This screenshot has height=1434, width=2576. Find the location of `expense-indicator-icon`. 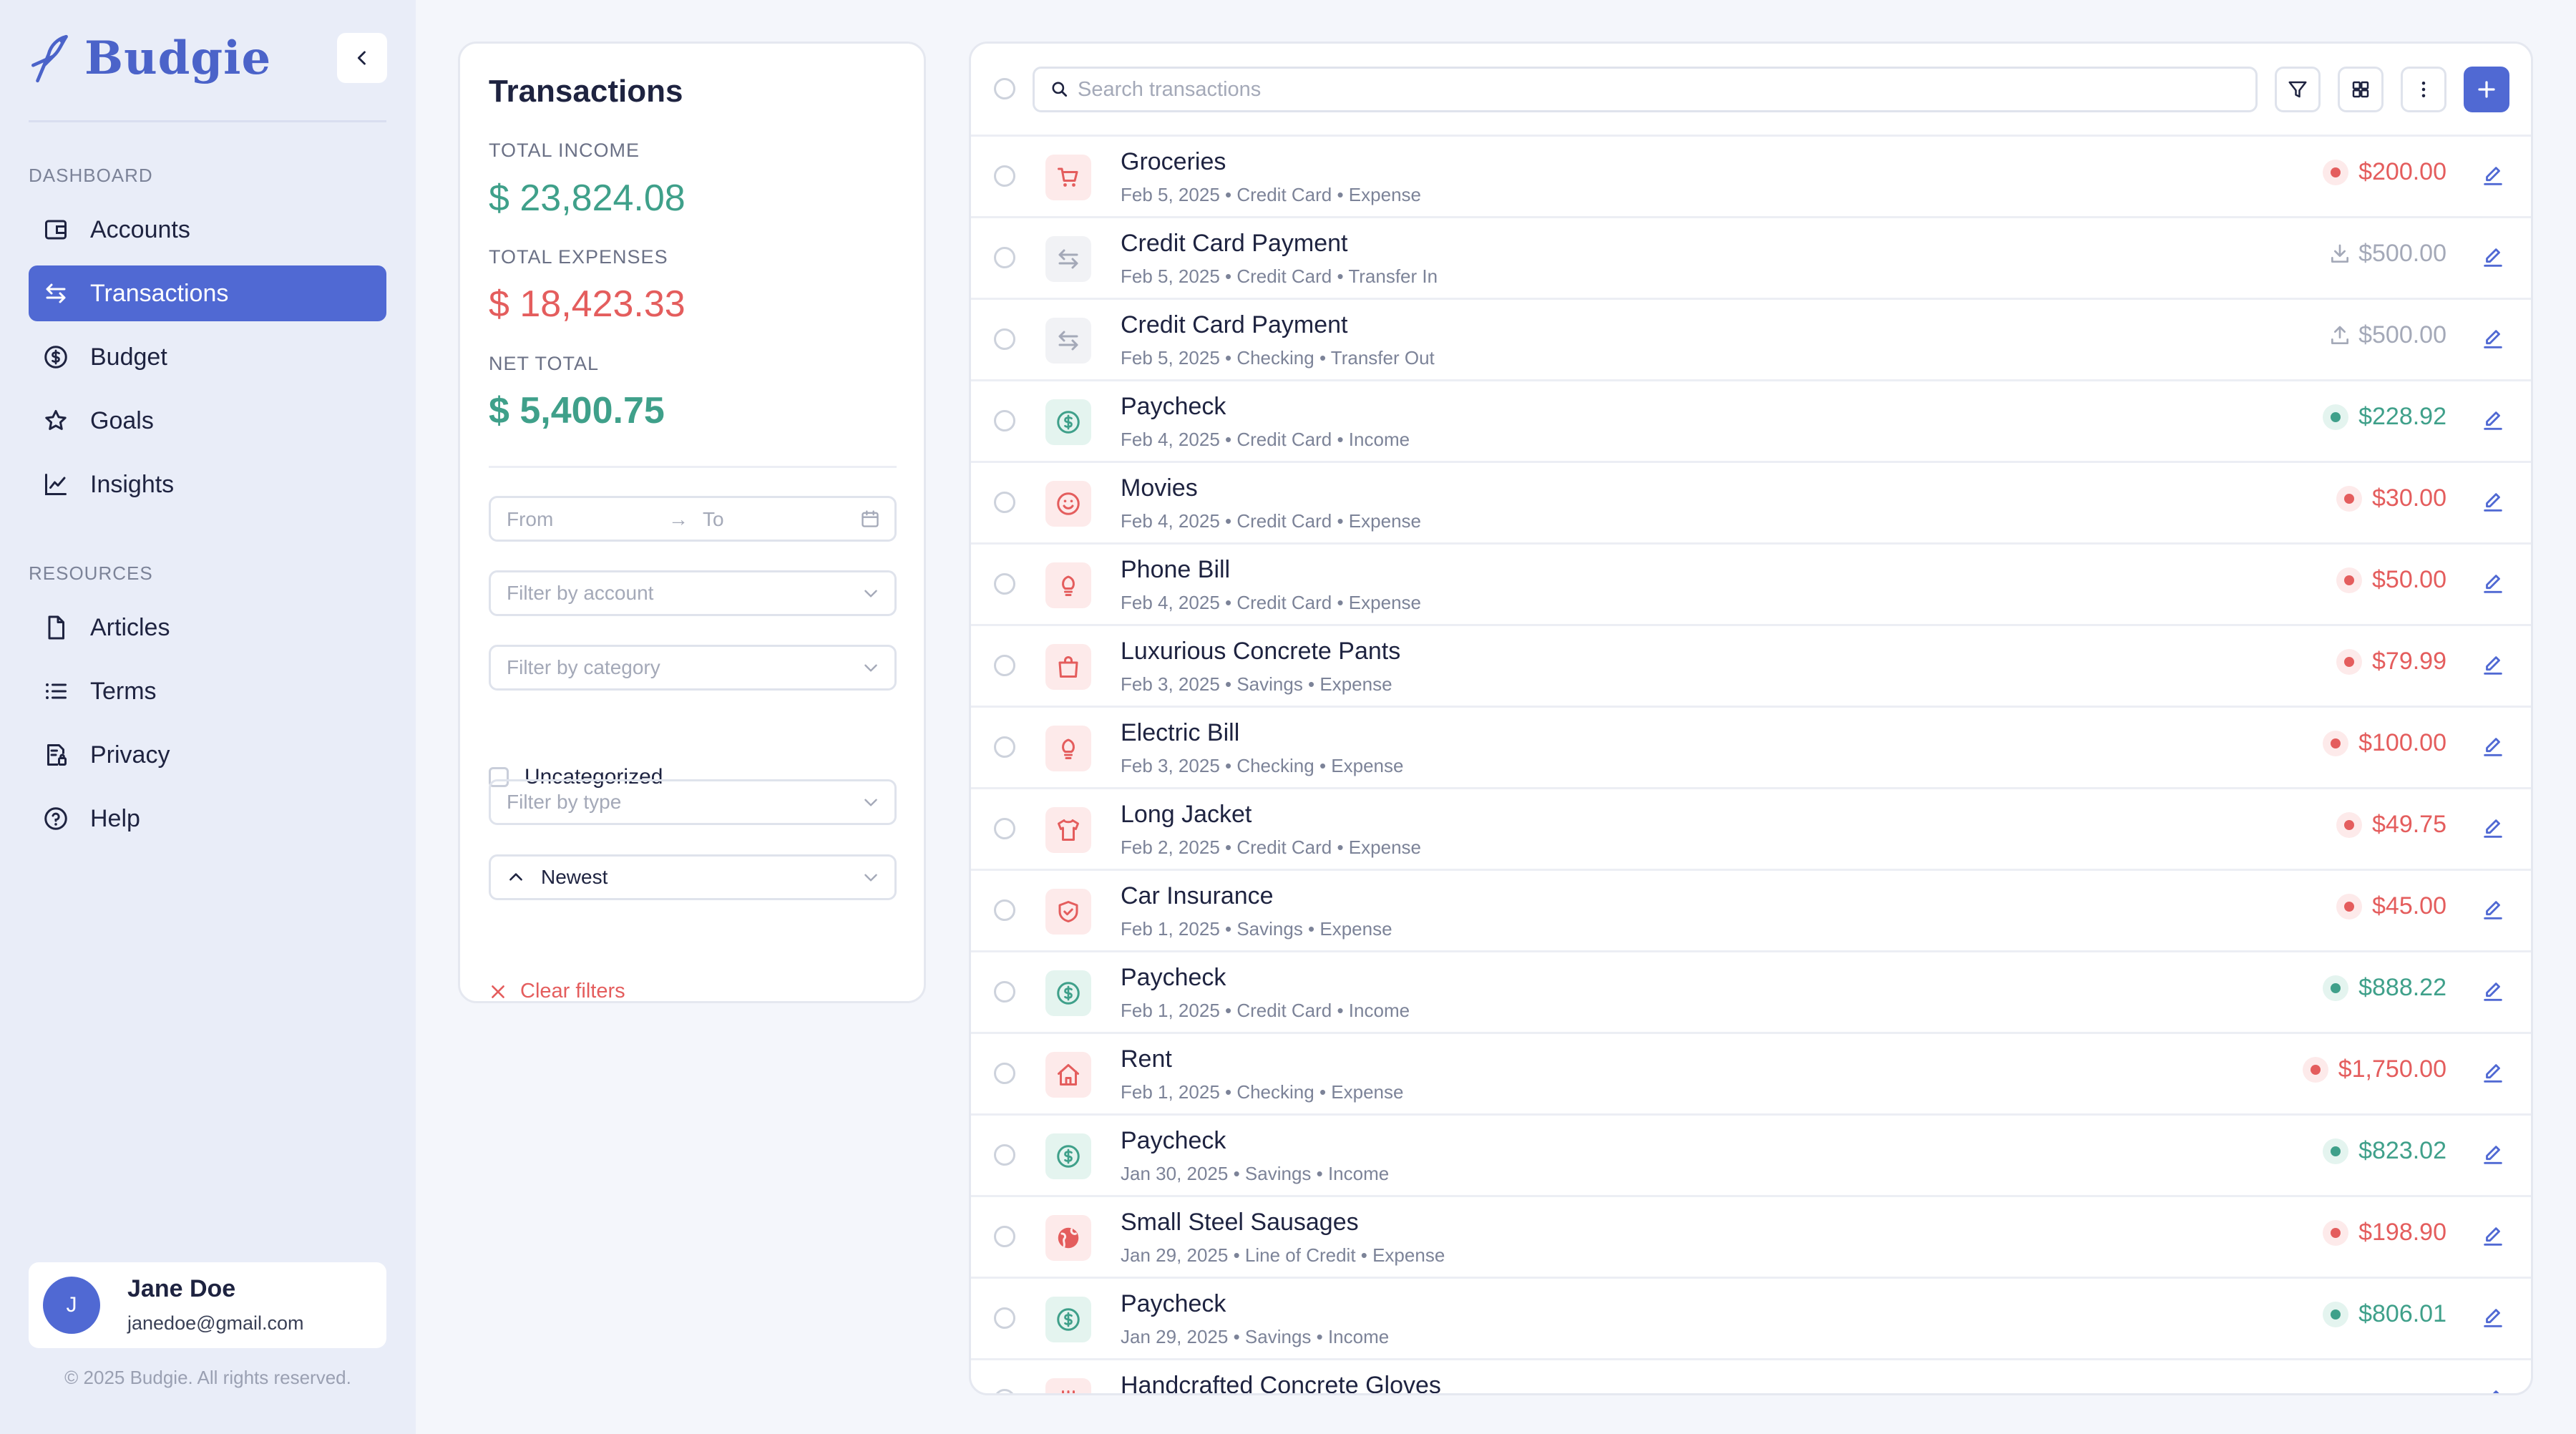

expense-indicator-icon is located at coordinates (2349, 498).